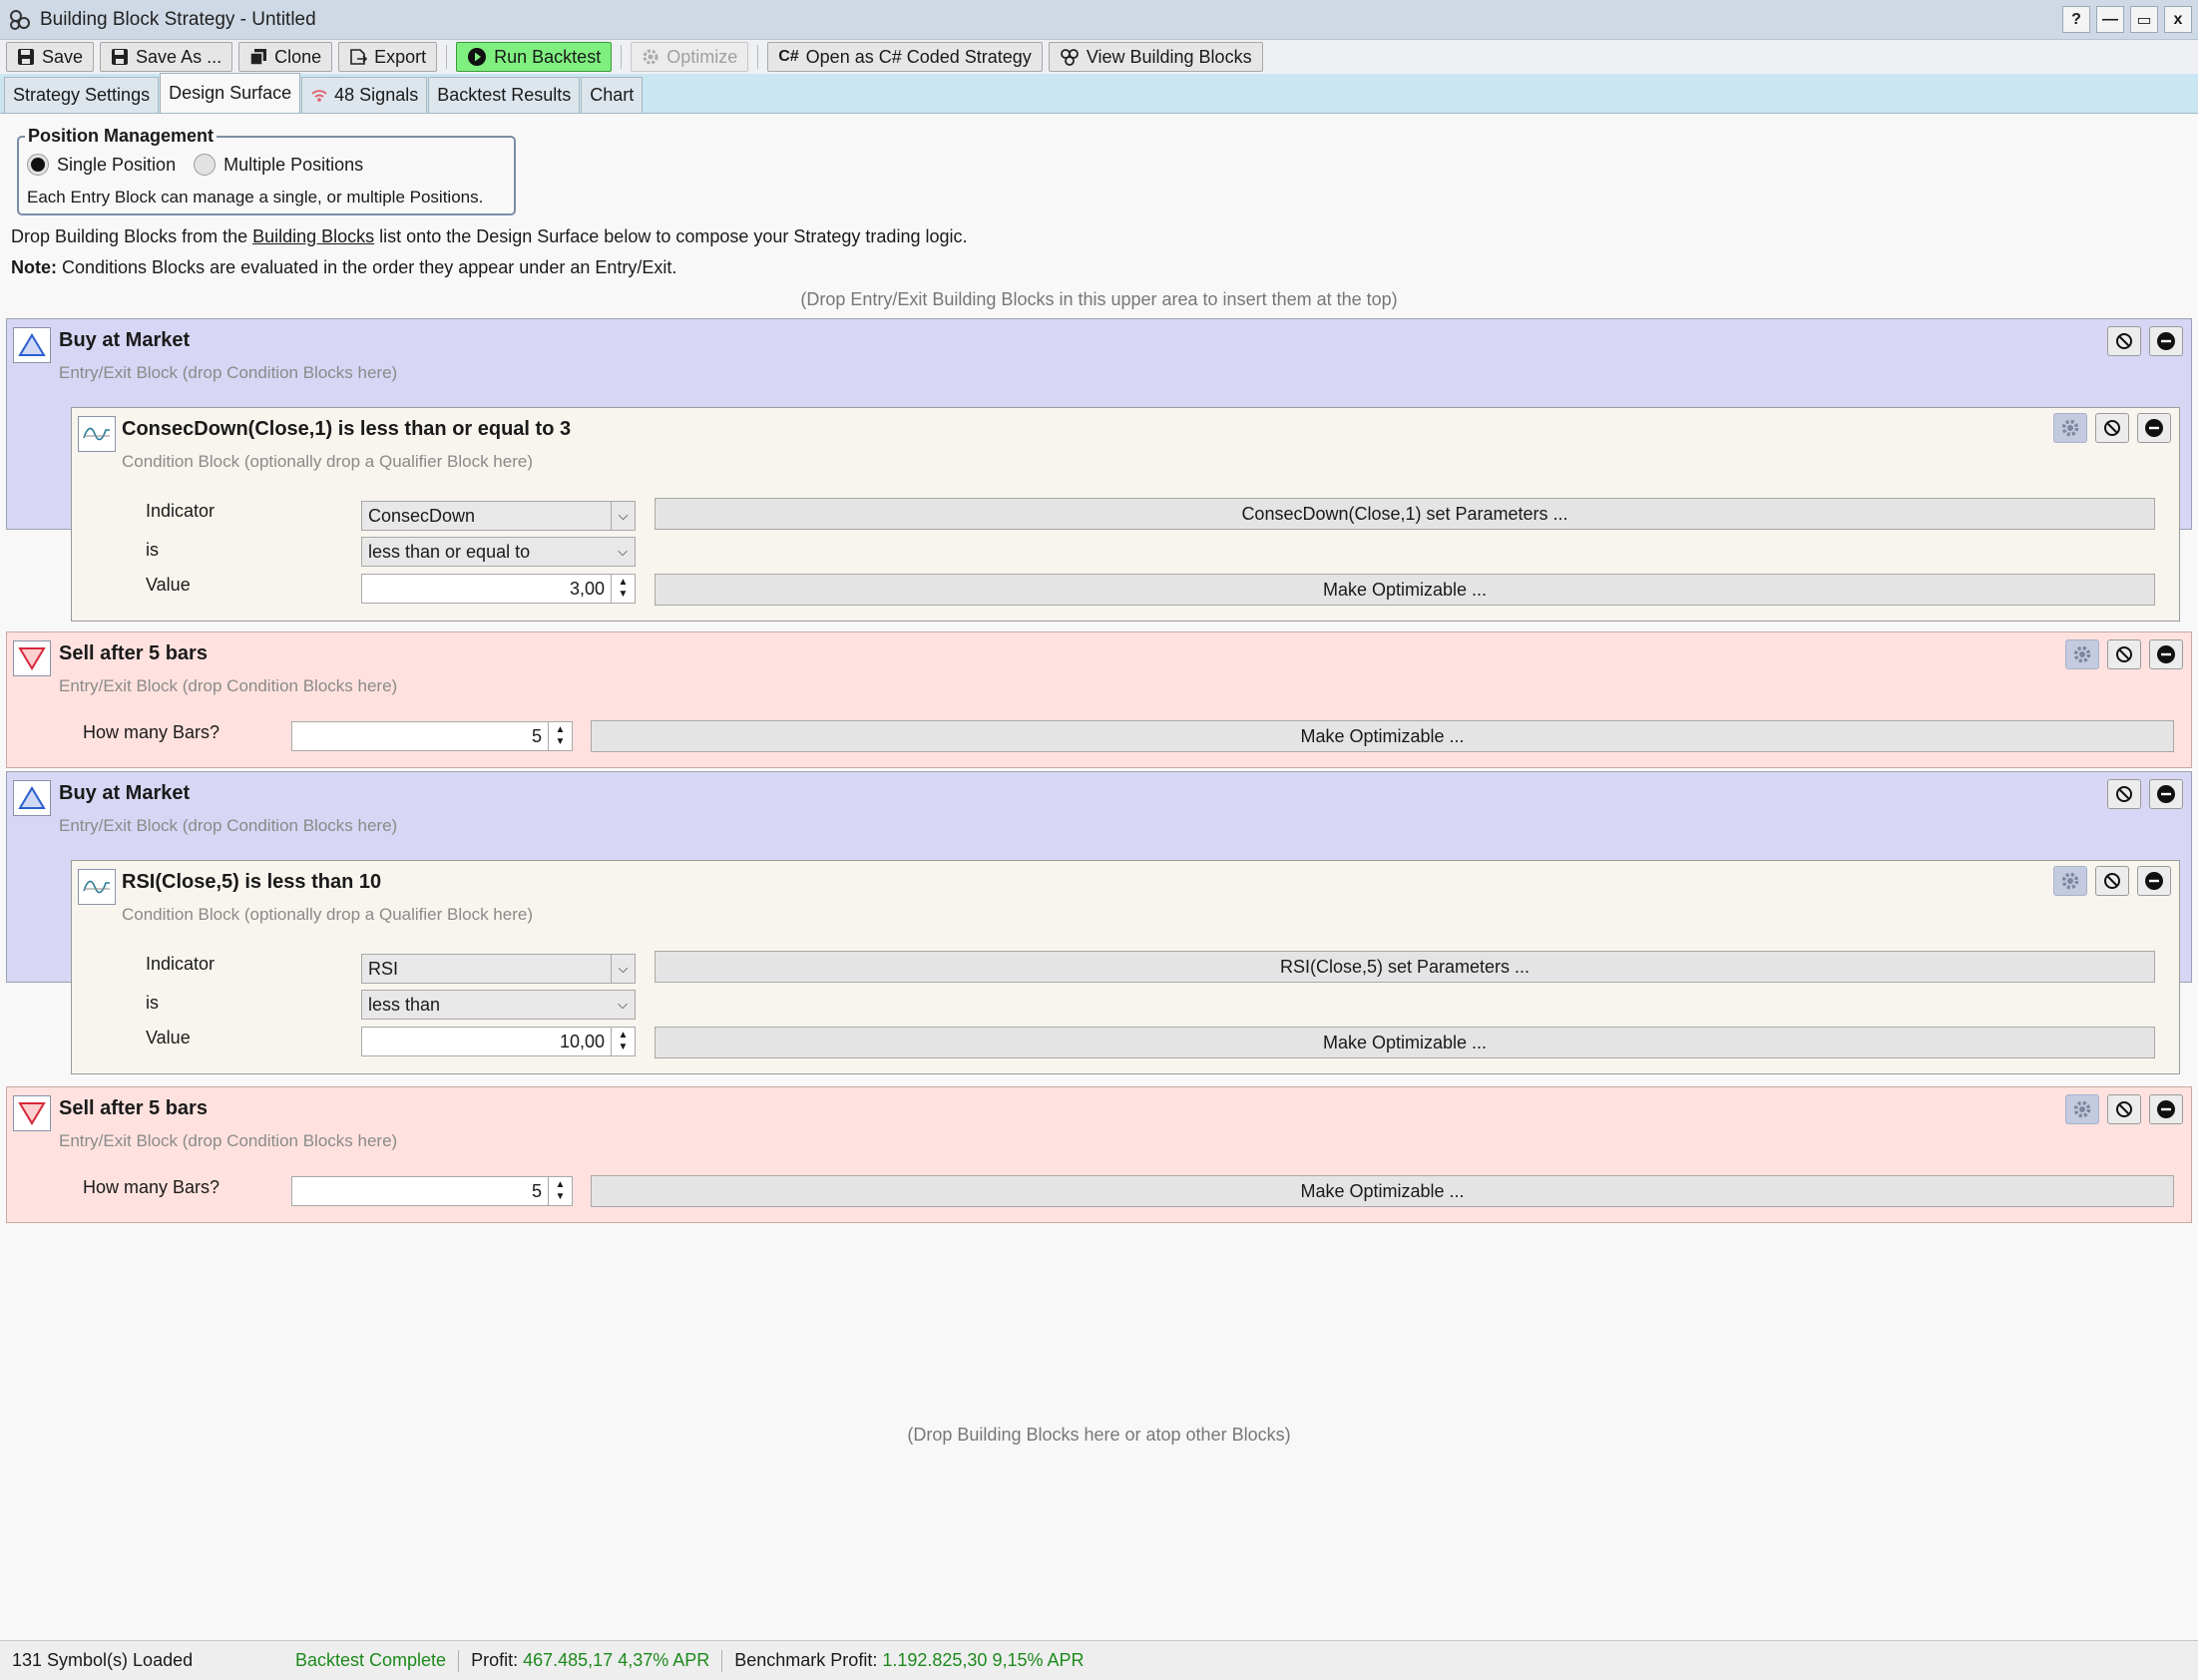  What do you see at coordinates (181, 511) in the screenshot?
I see `indicator-label: Indicator` at bounding box center [181, 511].